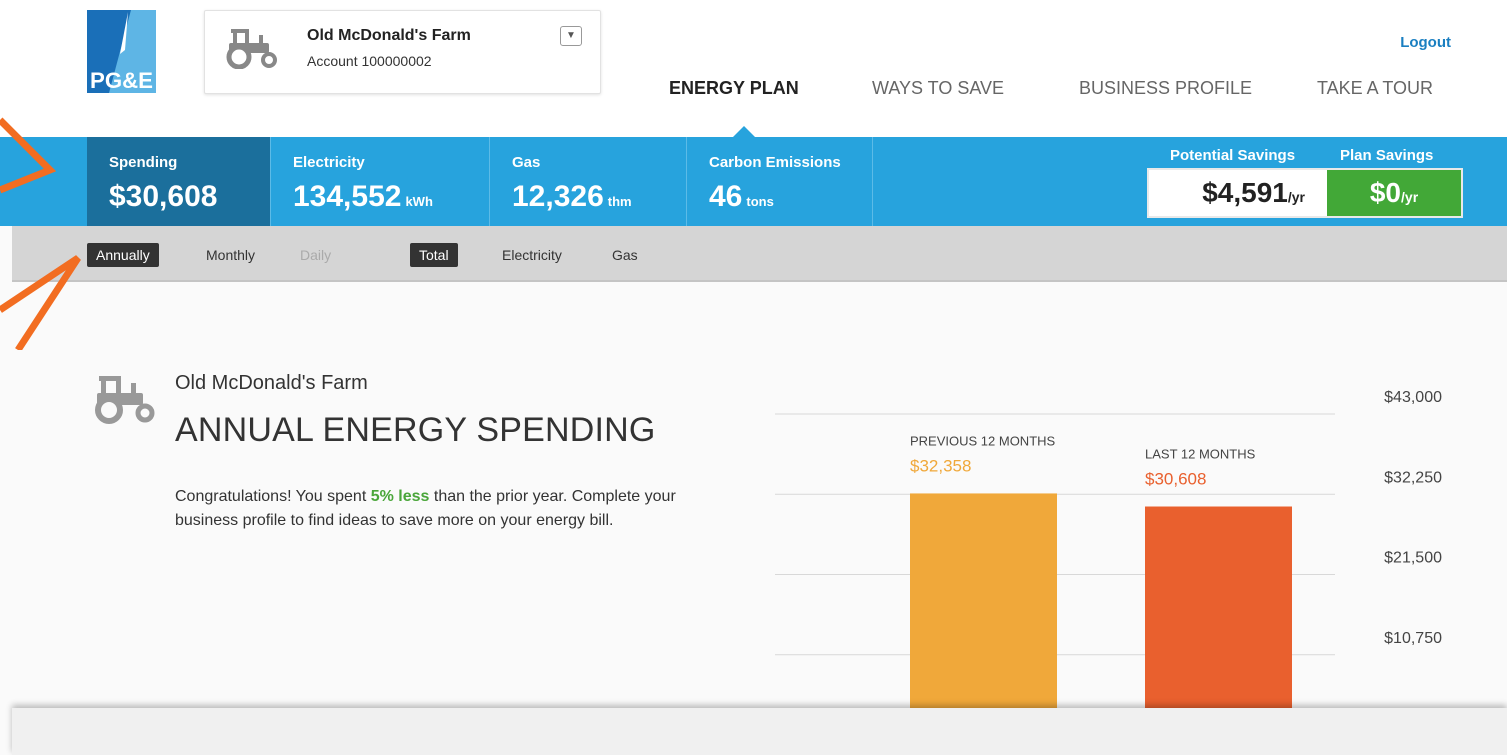  Describe the element at coordinates (1165, 88) in the screenshot. I see `nav-business-profile: BUSINESS PROFILE` at that location.